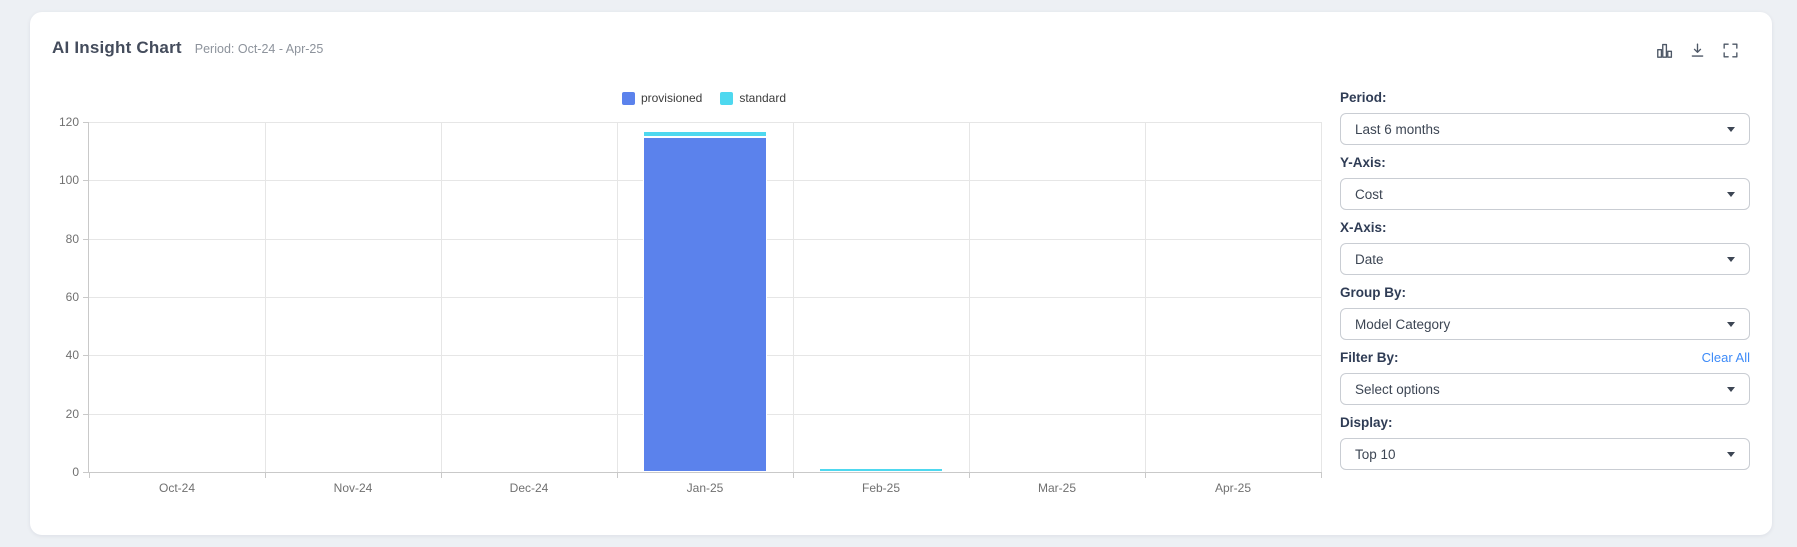 The image size is (1797, 547). Describe the element at coordinates (705, 122) in the screenshot. I see `gridline-horizontal` at that location.